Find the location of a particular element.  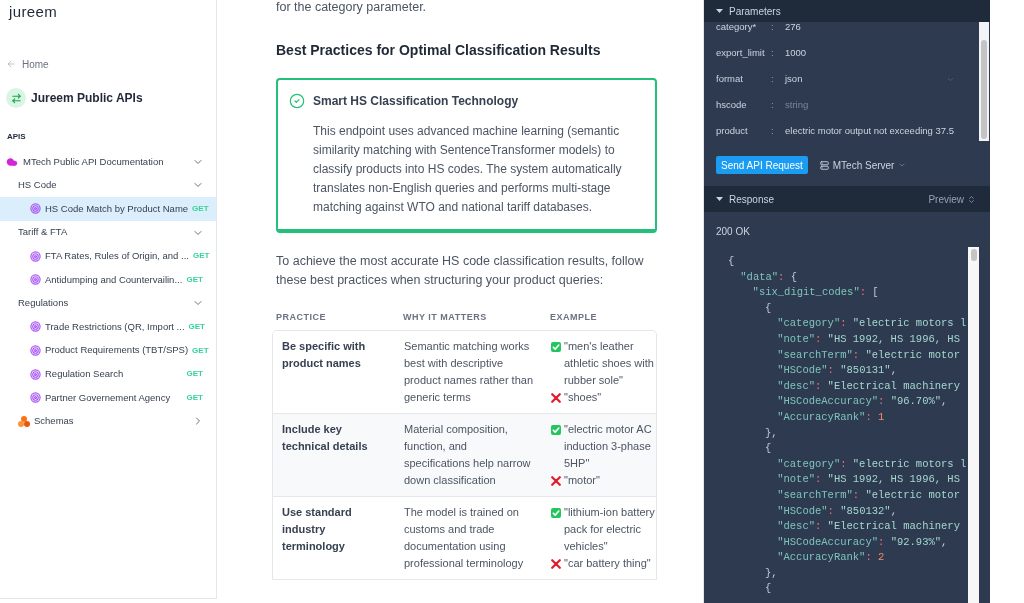

preview-select: Preview is located at coordinates (952, 199).